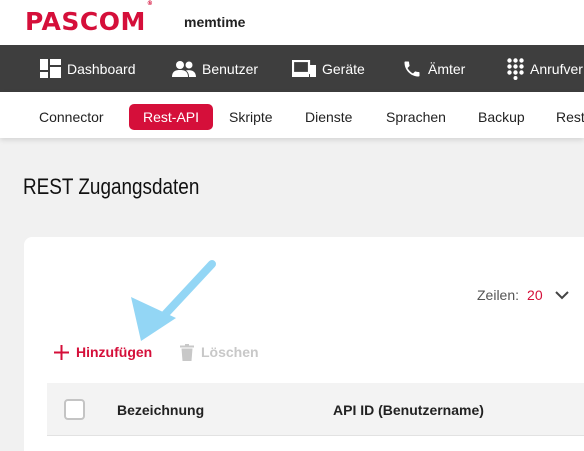 The image size is (584, 451). I want to click on trash-icon, so click(187, 352).